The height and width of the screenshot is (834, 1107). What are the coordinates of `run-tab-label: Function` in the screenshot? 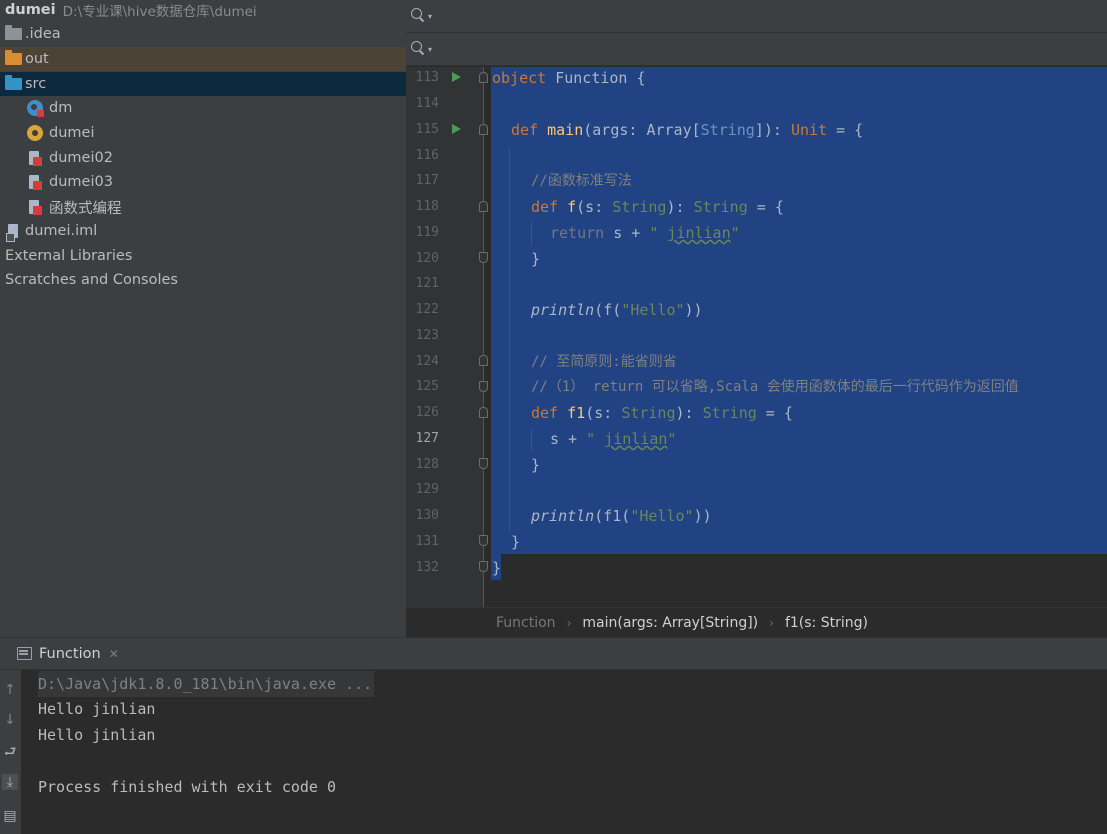 It's located at (70, 654).